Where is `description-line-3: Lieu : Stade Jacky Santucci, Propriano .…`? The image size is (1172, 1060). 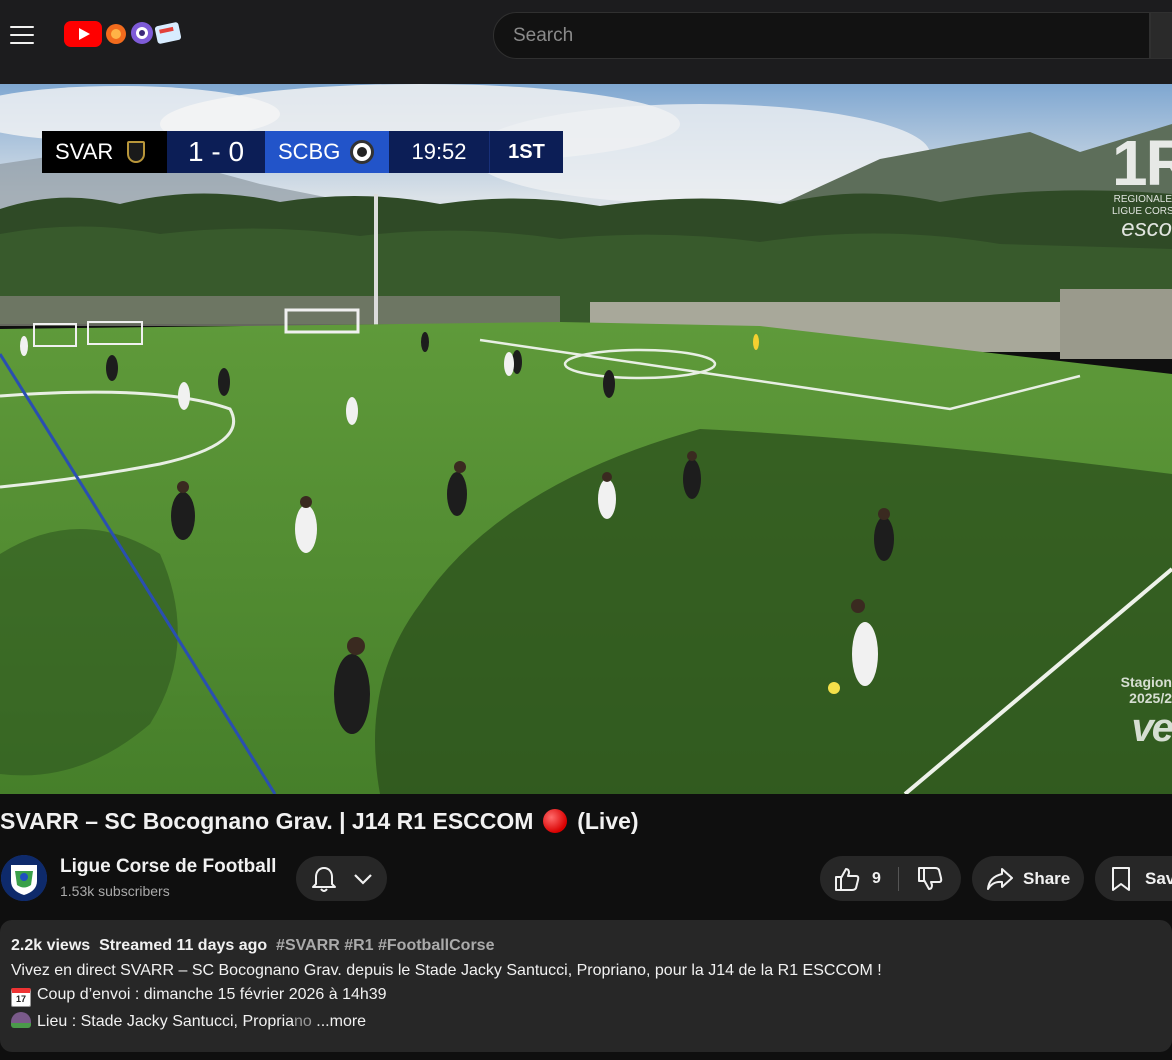 description-line-3: Lieu : Stade Jacky Santucci, Propriano .… is located at coordinates (586, 1021).